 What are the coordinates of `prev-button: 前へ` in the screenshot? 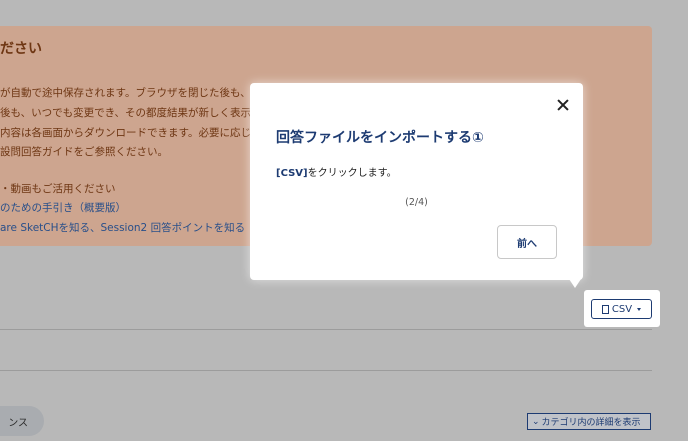 It's located at (527, 242).